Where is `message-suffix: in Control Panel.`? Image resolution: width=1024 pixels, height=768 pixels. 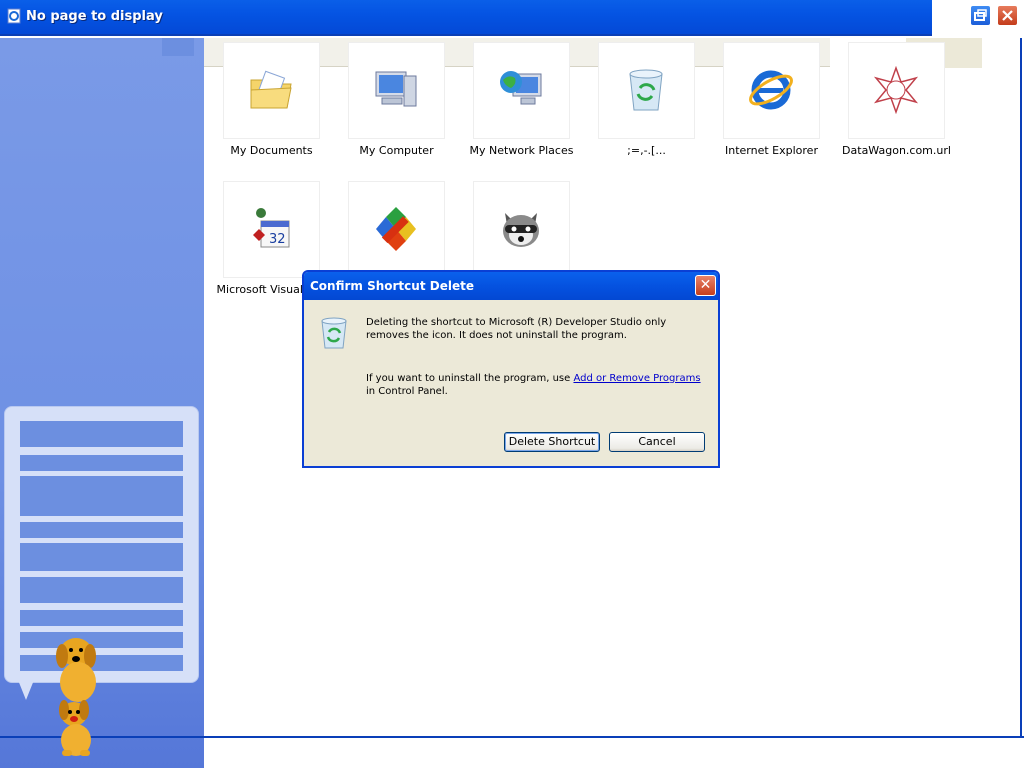 message-suffix: in Control Panel. is located at coordinates (407, 391).